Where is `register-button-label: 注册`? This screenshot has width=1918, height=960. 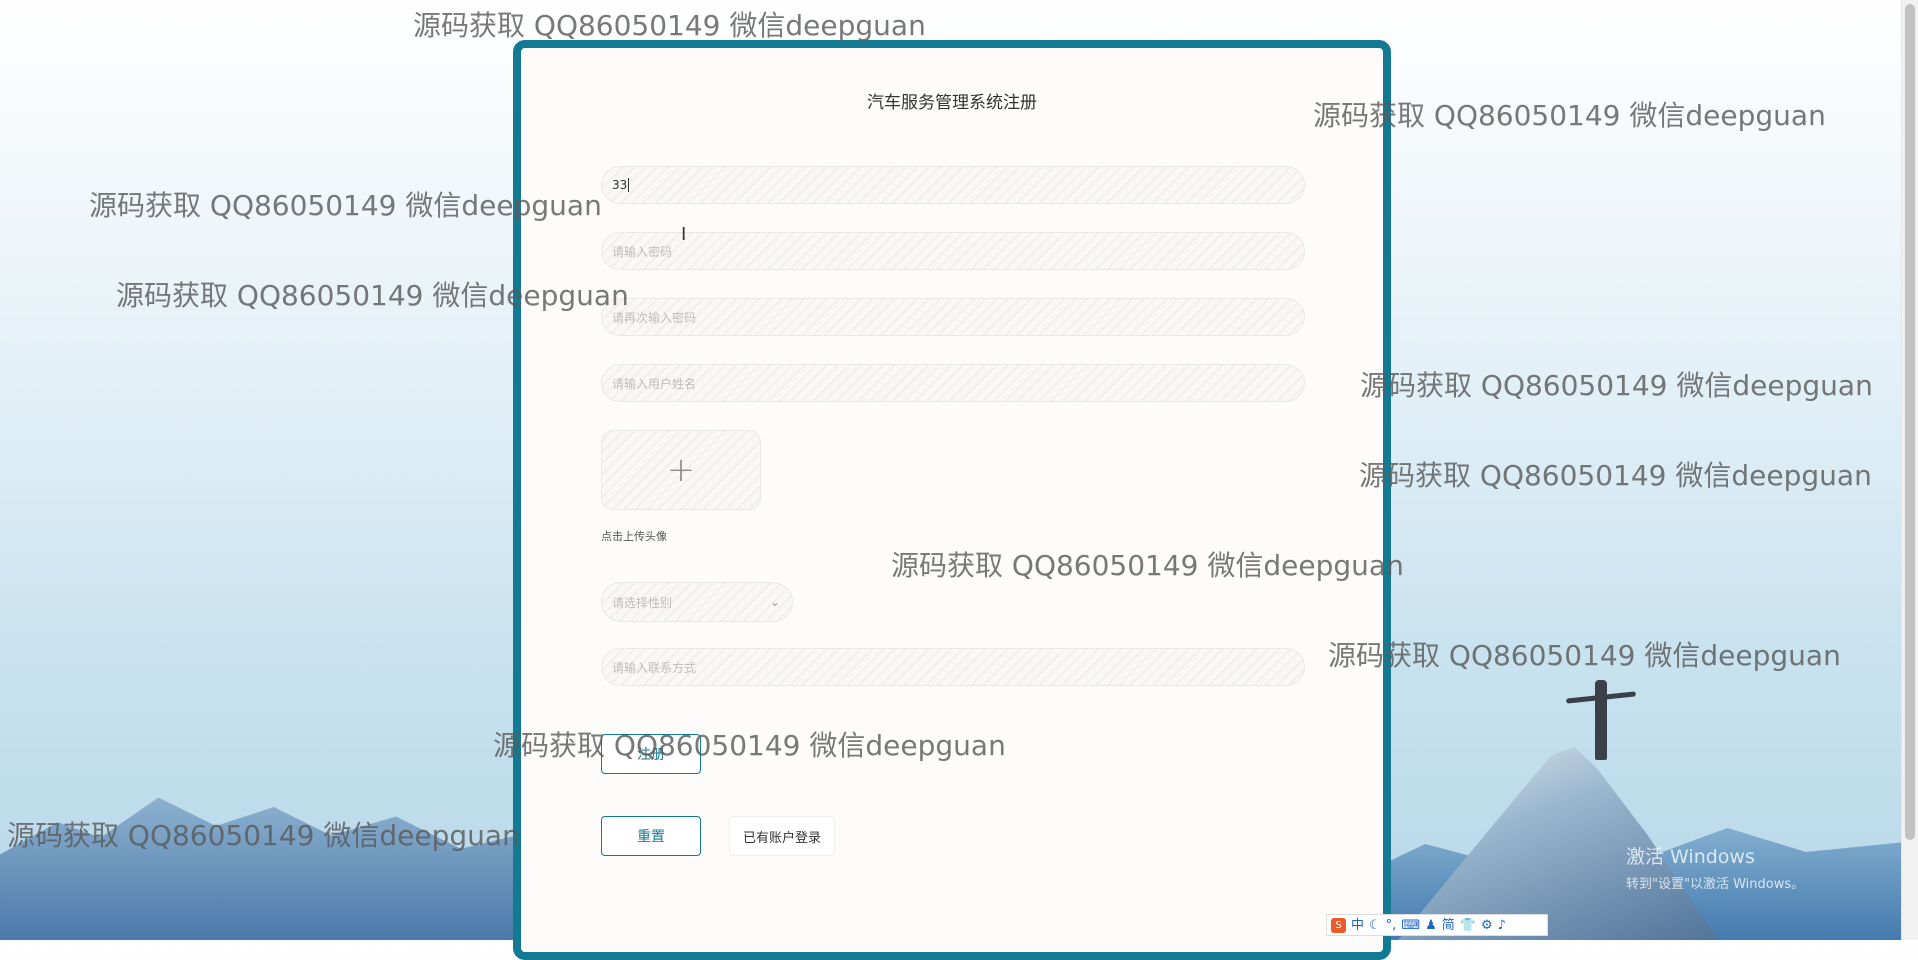
register-button-label: 注册 is located at coordinates (651, 755).